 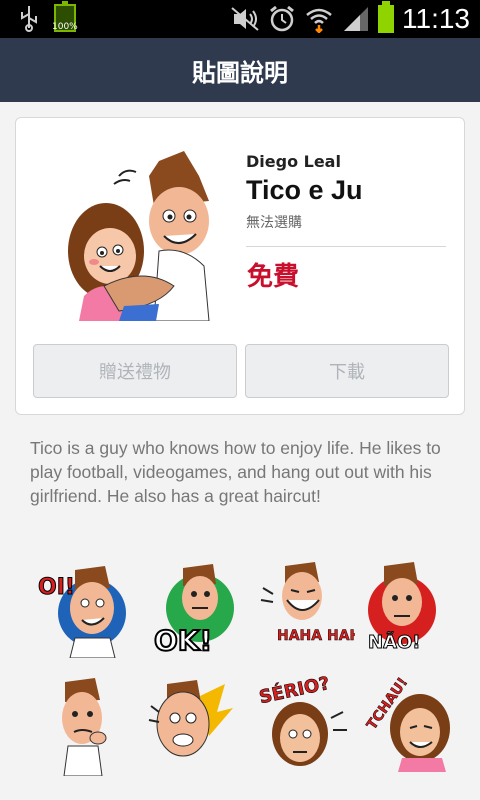 I want to click on package-info: Diego Leal Tico e Ju 無法選購, so click(x=346, y=192).